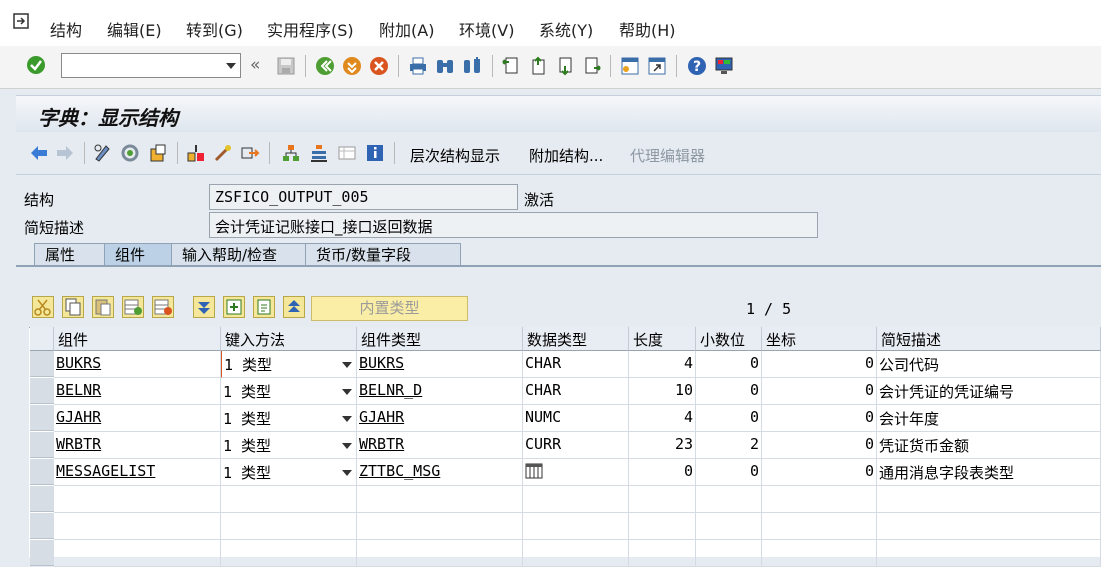 This screenshot has width=1101, height=567. I want to click on layout-menu-icon, so click(724, 66).